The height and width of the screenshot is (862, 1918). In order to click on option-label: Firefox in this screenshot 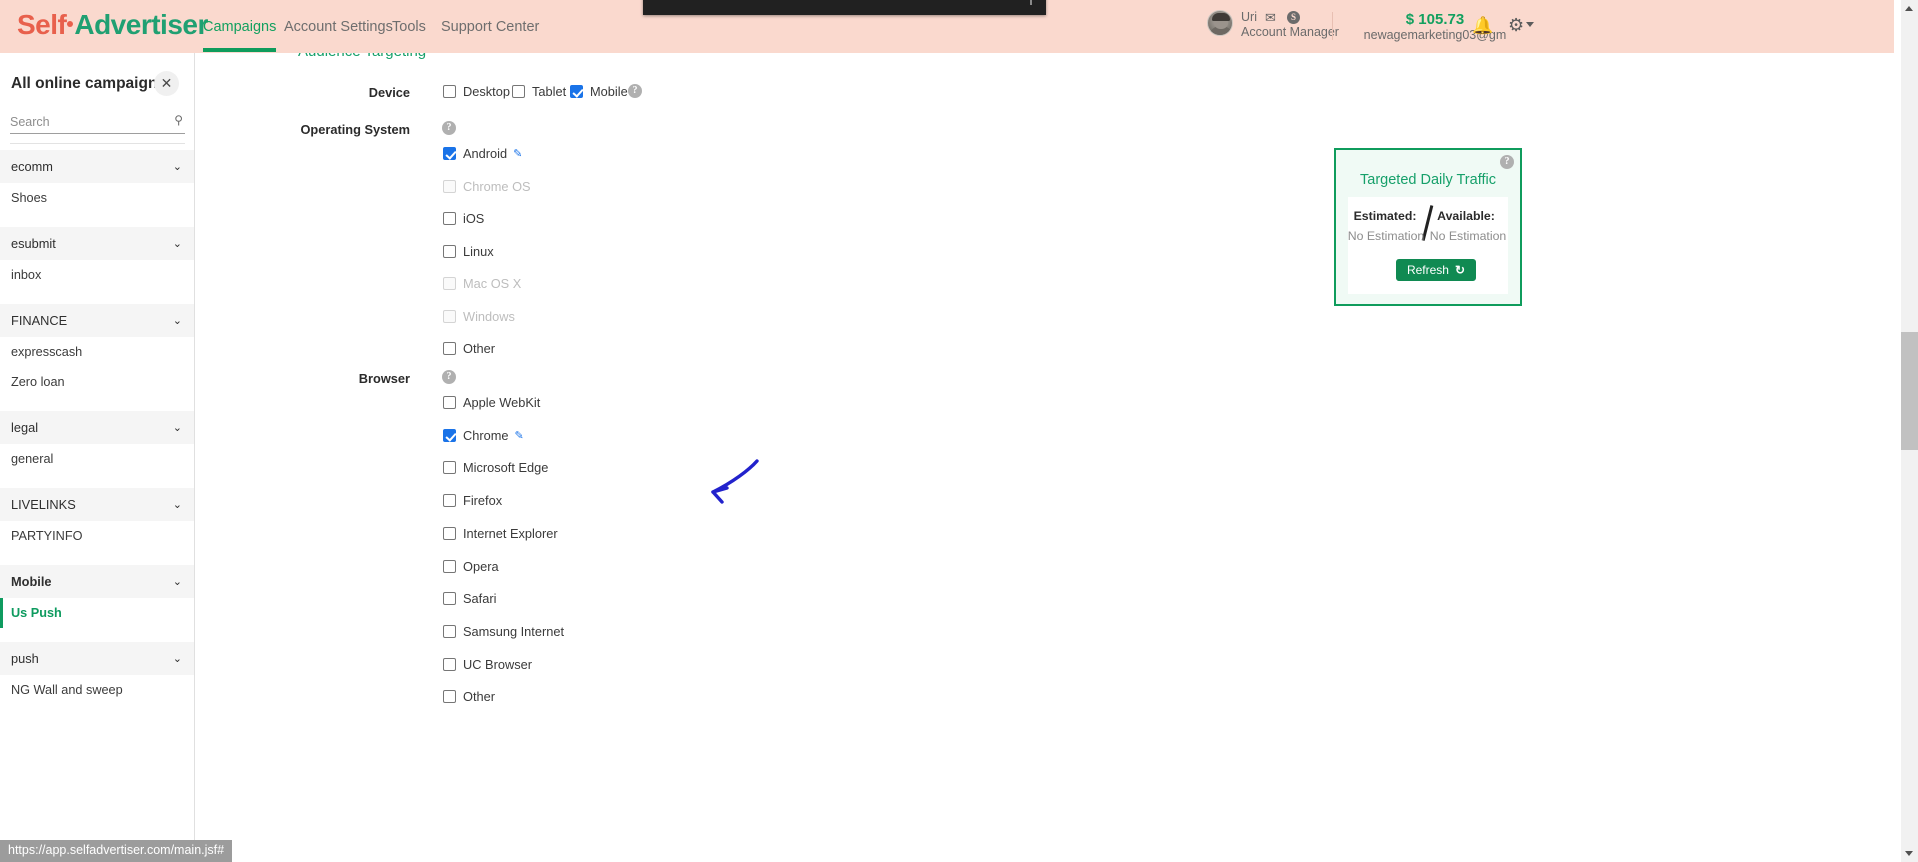, I will do `click(483, 501)`.